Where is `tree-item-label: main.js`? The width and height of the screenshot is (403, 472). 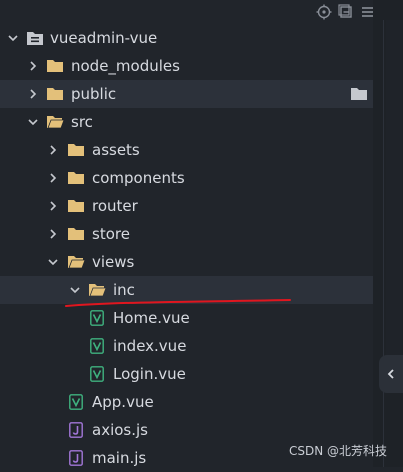 tree-item-label: main.js is located at coordinates (119, 458).